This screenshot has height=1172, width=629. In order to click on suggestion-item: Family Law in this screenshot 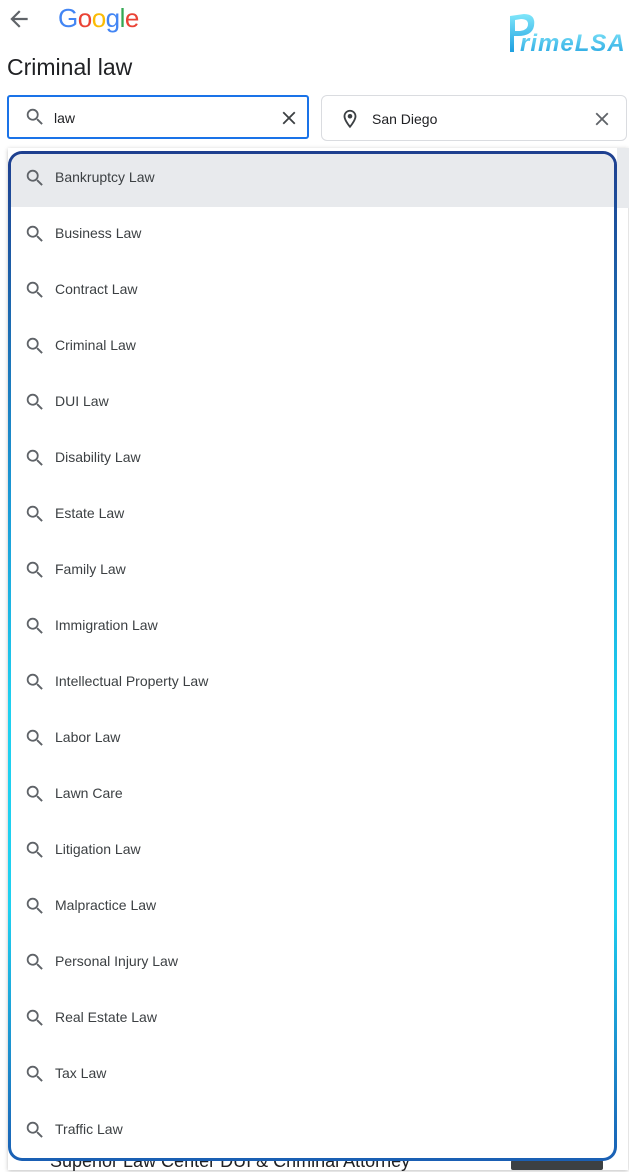, I will do `click(312, 571)`.